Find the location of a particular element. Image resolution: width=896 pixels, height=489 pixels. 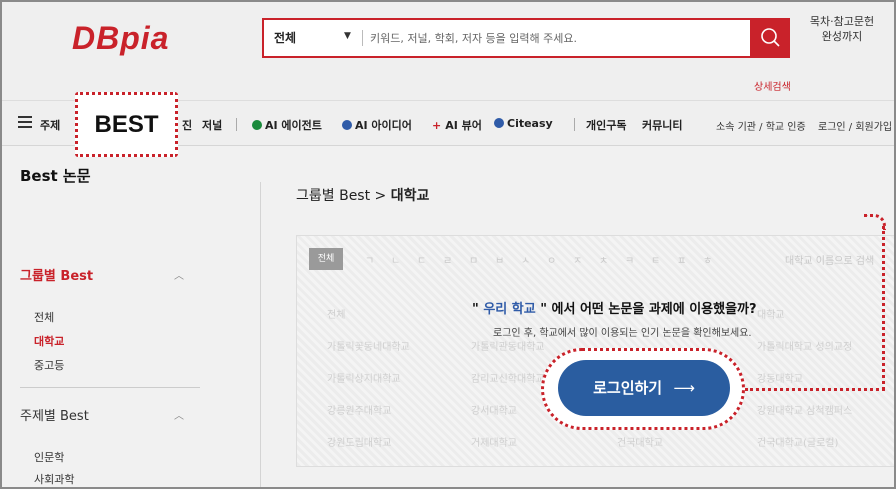

login-prompt-title: " 우리 학교 " 에서 어떤 논문을 과제에 이용했을까? is located at coordinates (614, 307).